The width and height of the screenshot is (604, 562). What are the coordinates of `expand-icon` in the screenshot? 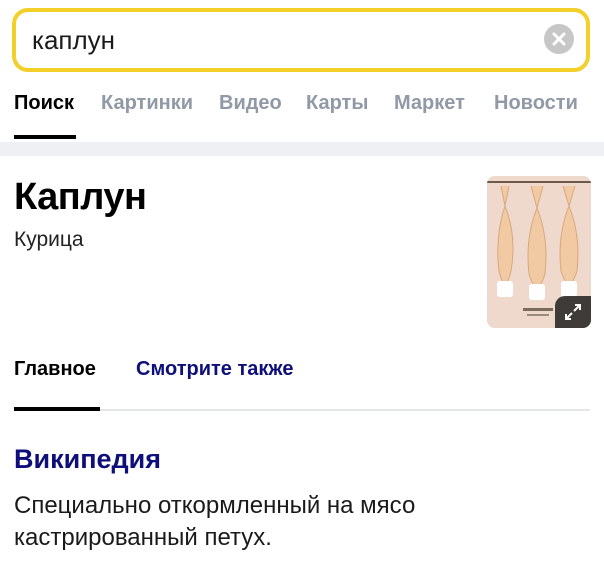 It's located at (573, 312).